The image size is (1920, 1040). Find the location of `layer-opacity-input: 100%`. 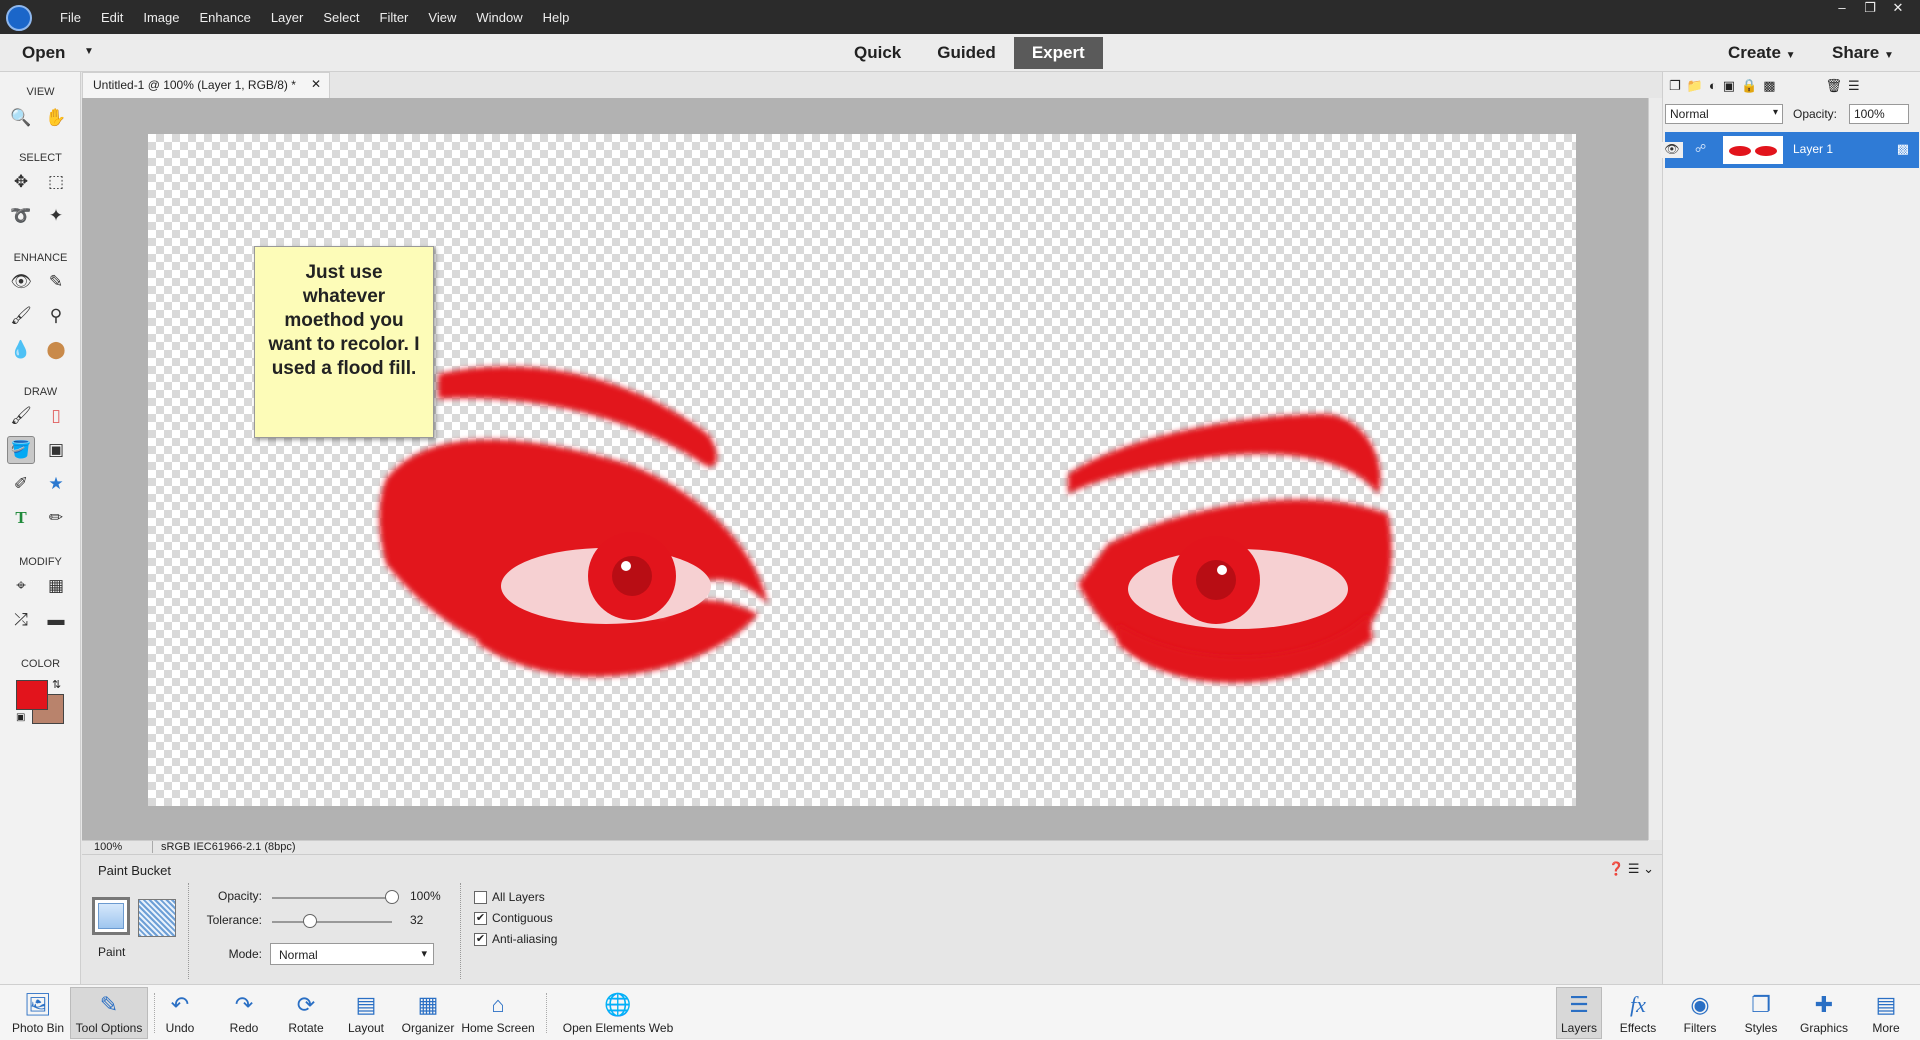

layer-opacity-input: 100% is located at coordinates (1879, 114).